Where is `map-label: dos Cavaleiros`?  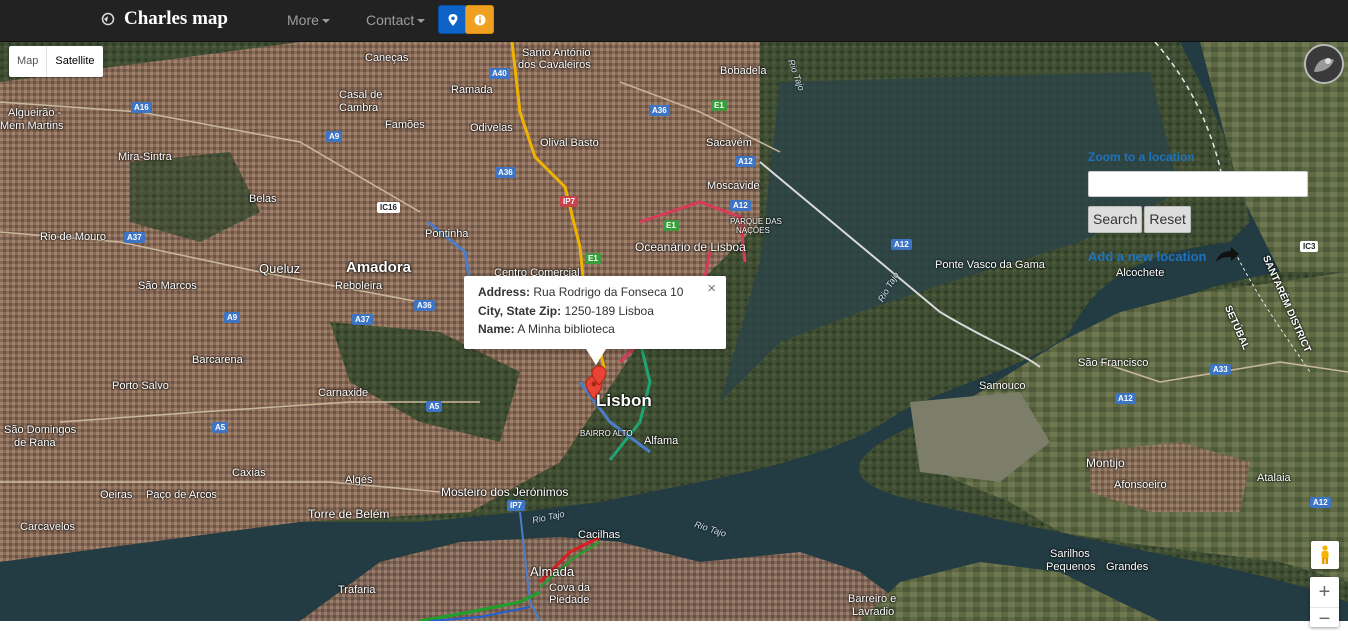
map-label: dos Cavaleiros is located at coordinates (554, 65).